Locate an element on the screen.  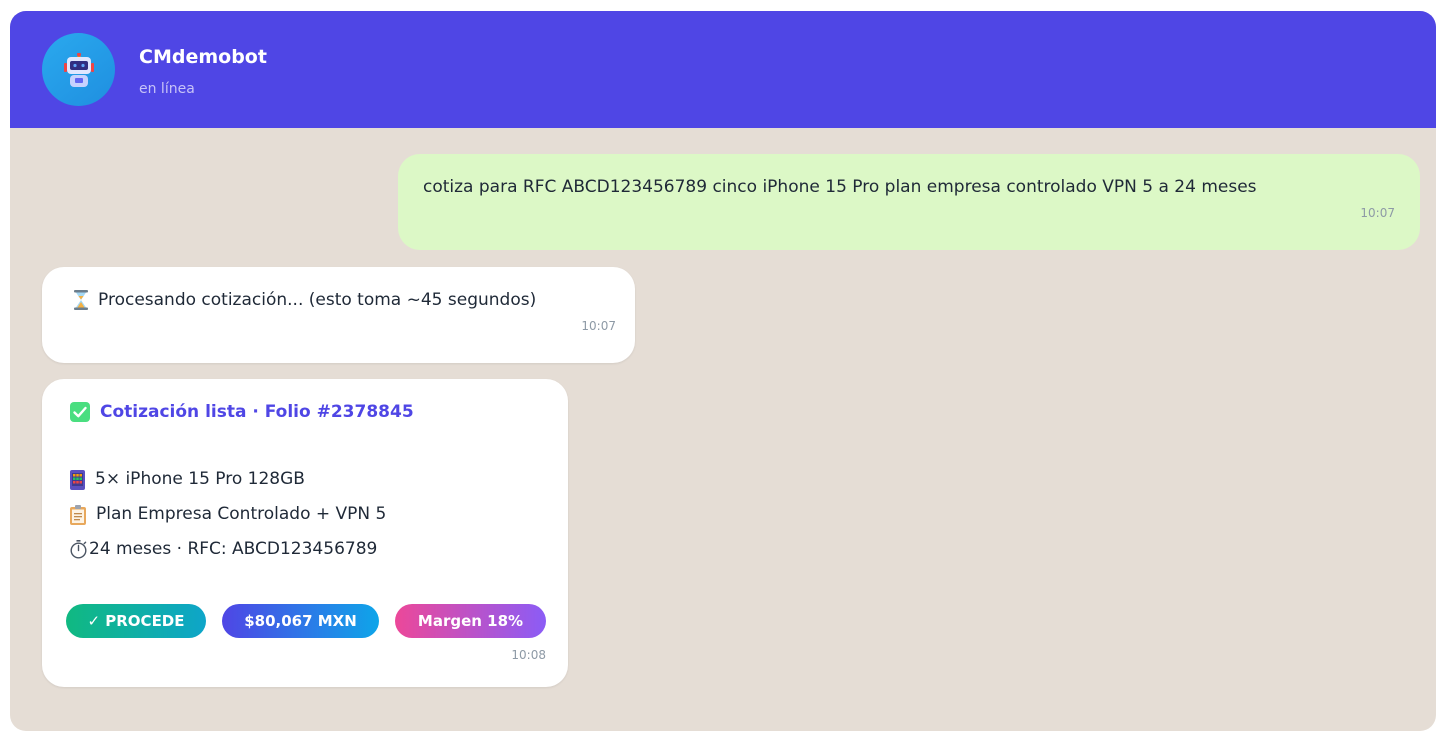
price-badge: $80,067 MXN is located at coordinates (300, 621).